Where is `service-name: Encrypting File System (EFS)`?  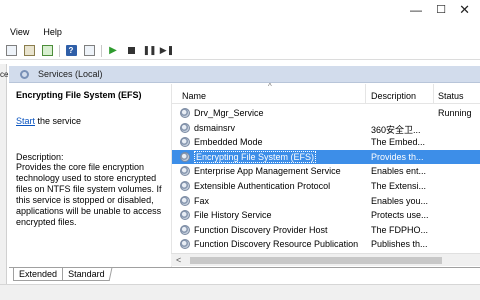
service-name: Encrypting File System (EFS) is located at coordinates (255, 156).